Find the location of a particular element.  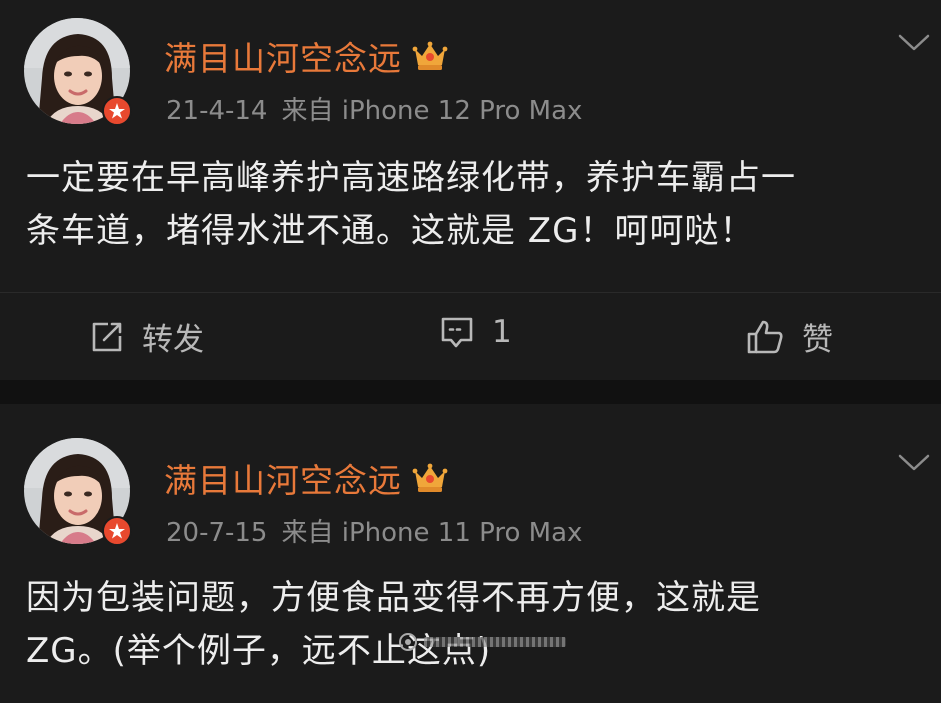

repost-icon is located at coordinates (107, 336).